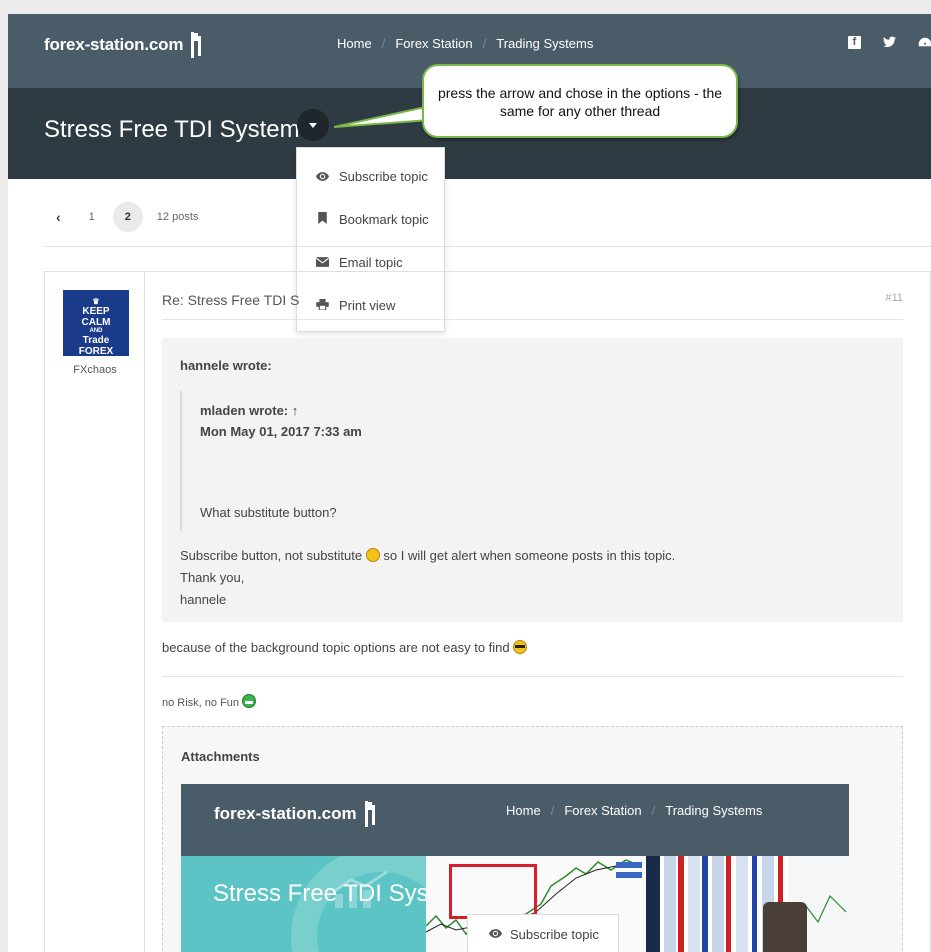 The image size is (931, 952). What do you see at coordinates (322, 219) in the screenshot?
I see `bookmark-icon` at bounding box center [322, 219].